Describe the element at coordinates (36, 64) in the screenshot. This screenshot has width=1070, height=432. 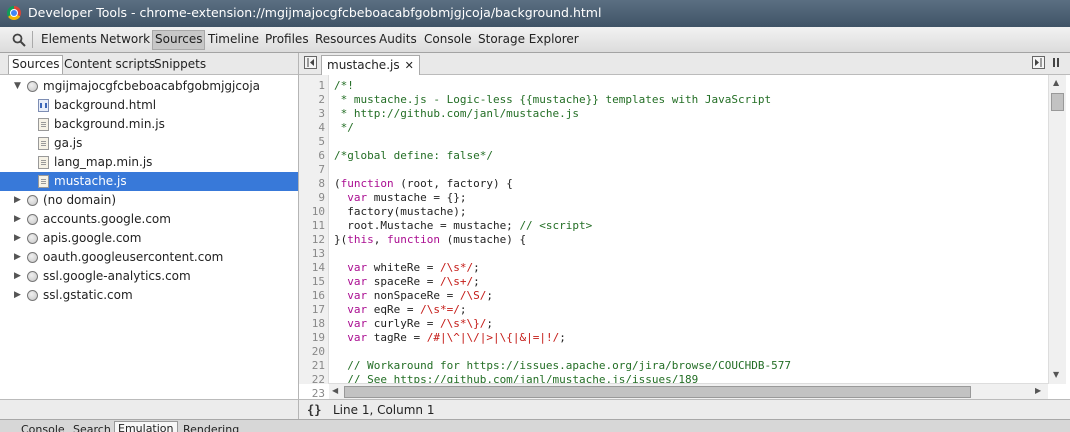
I see `navigator-tab-sources: Sources` at that location.